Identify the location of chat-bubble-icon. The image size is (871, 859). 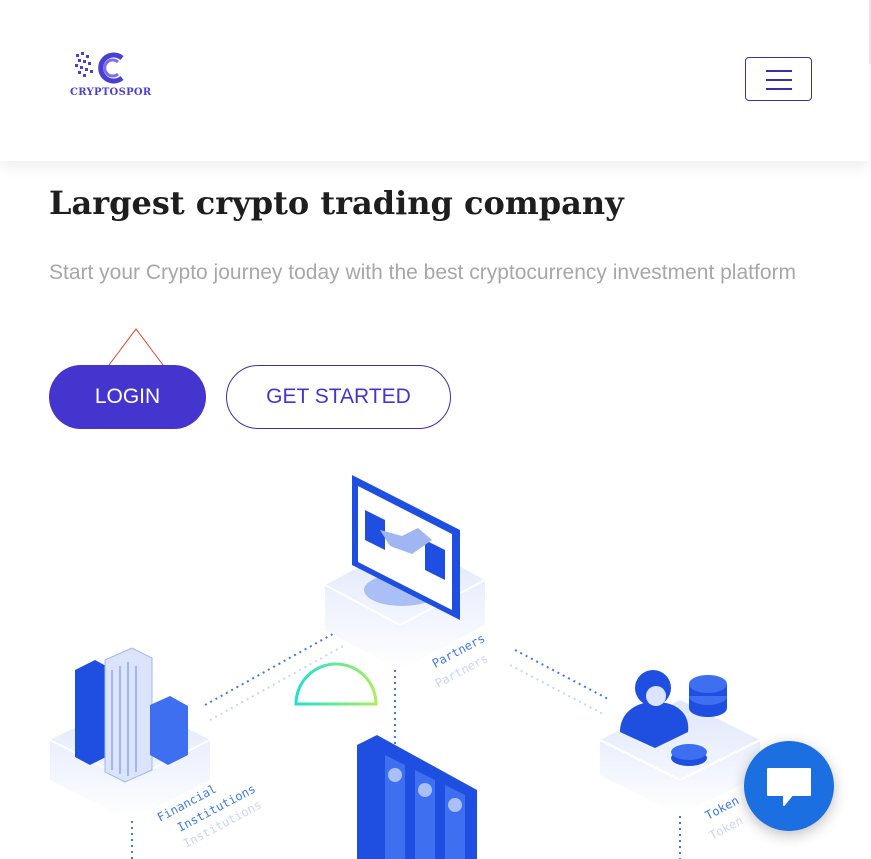
(789, 787).